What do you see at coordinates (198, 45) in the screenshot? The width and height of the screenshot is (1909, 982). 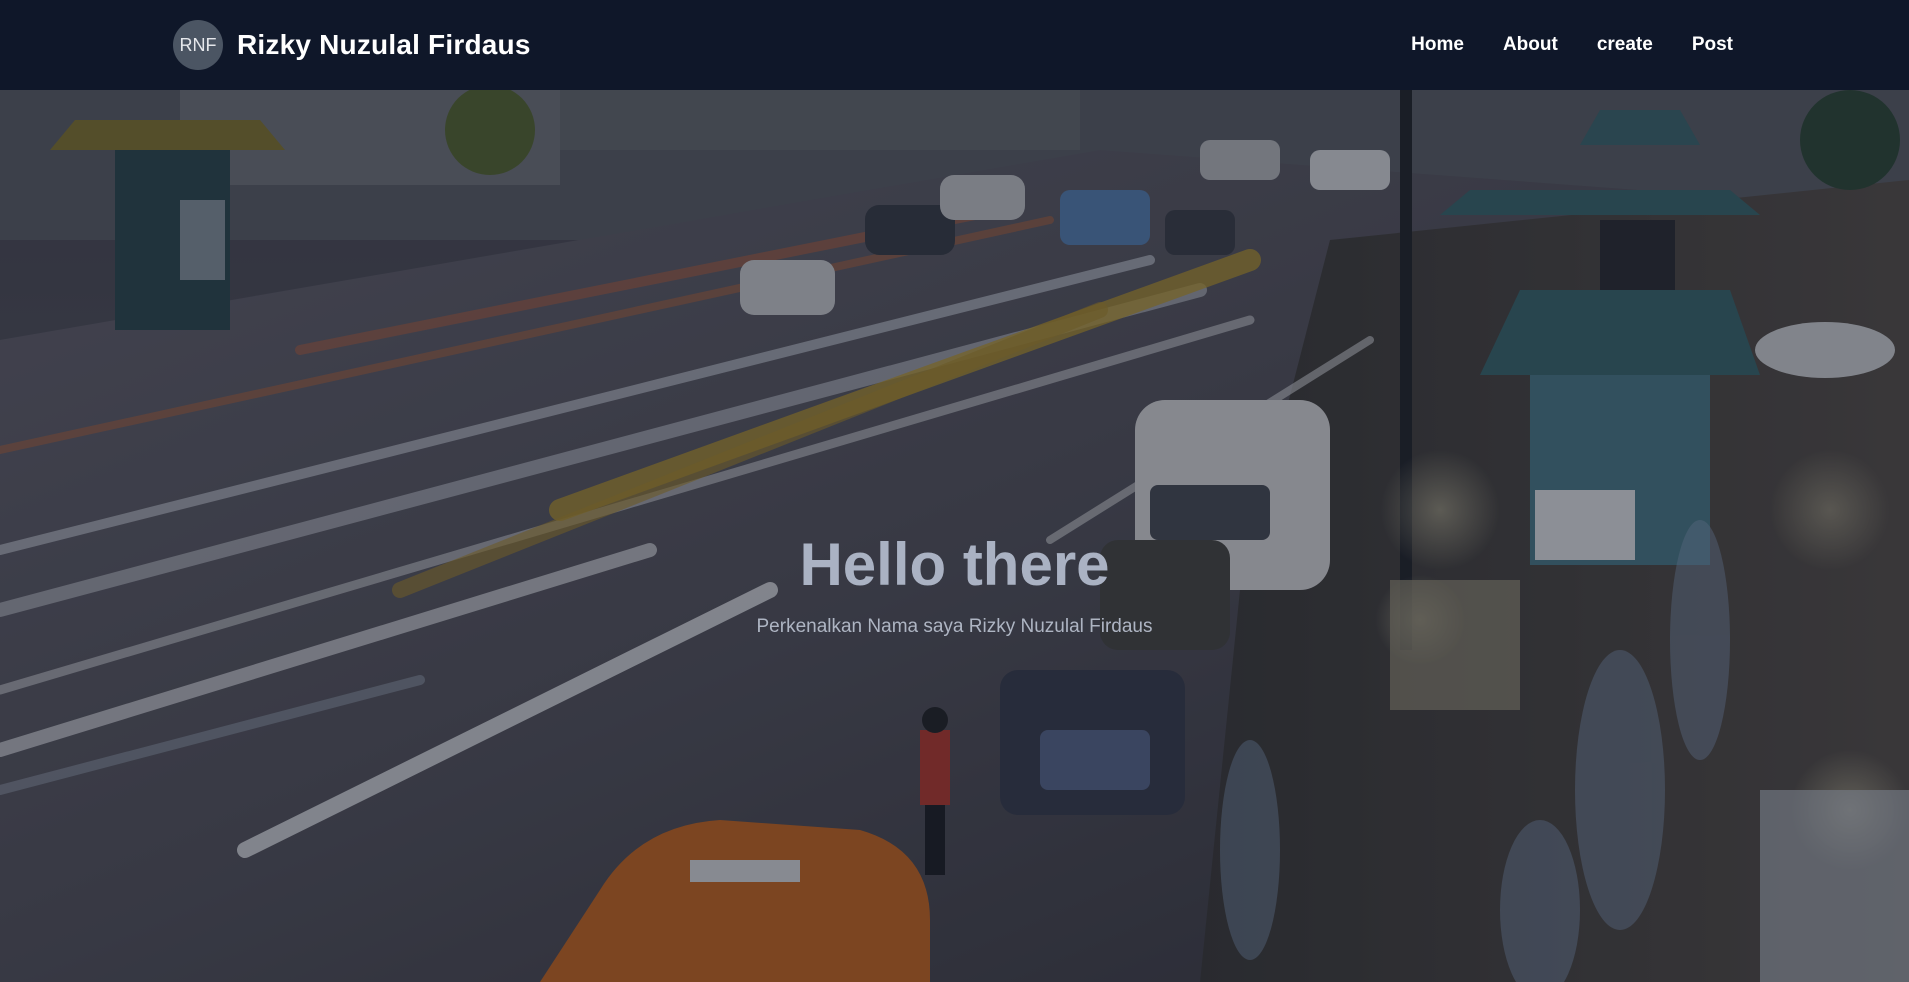 I see `avatar: RNF` at bounding box center [198, 45].